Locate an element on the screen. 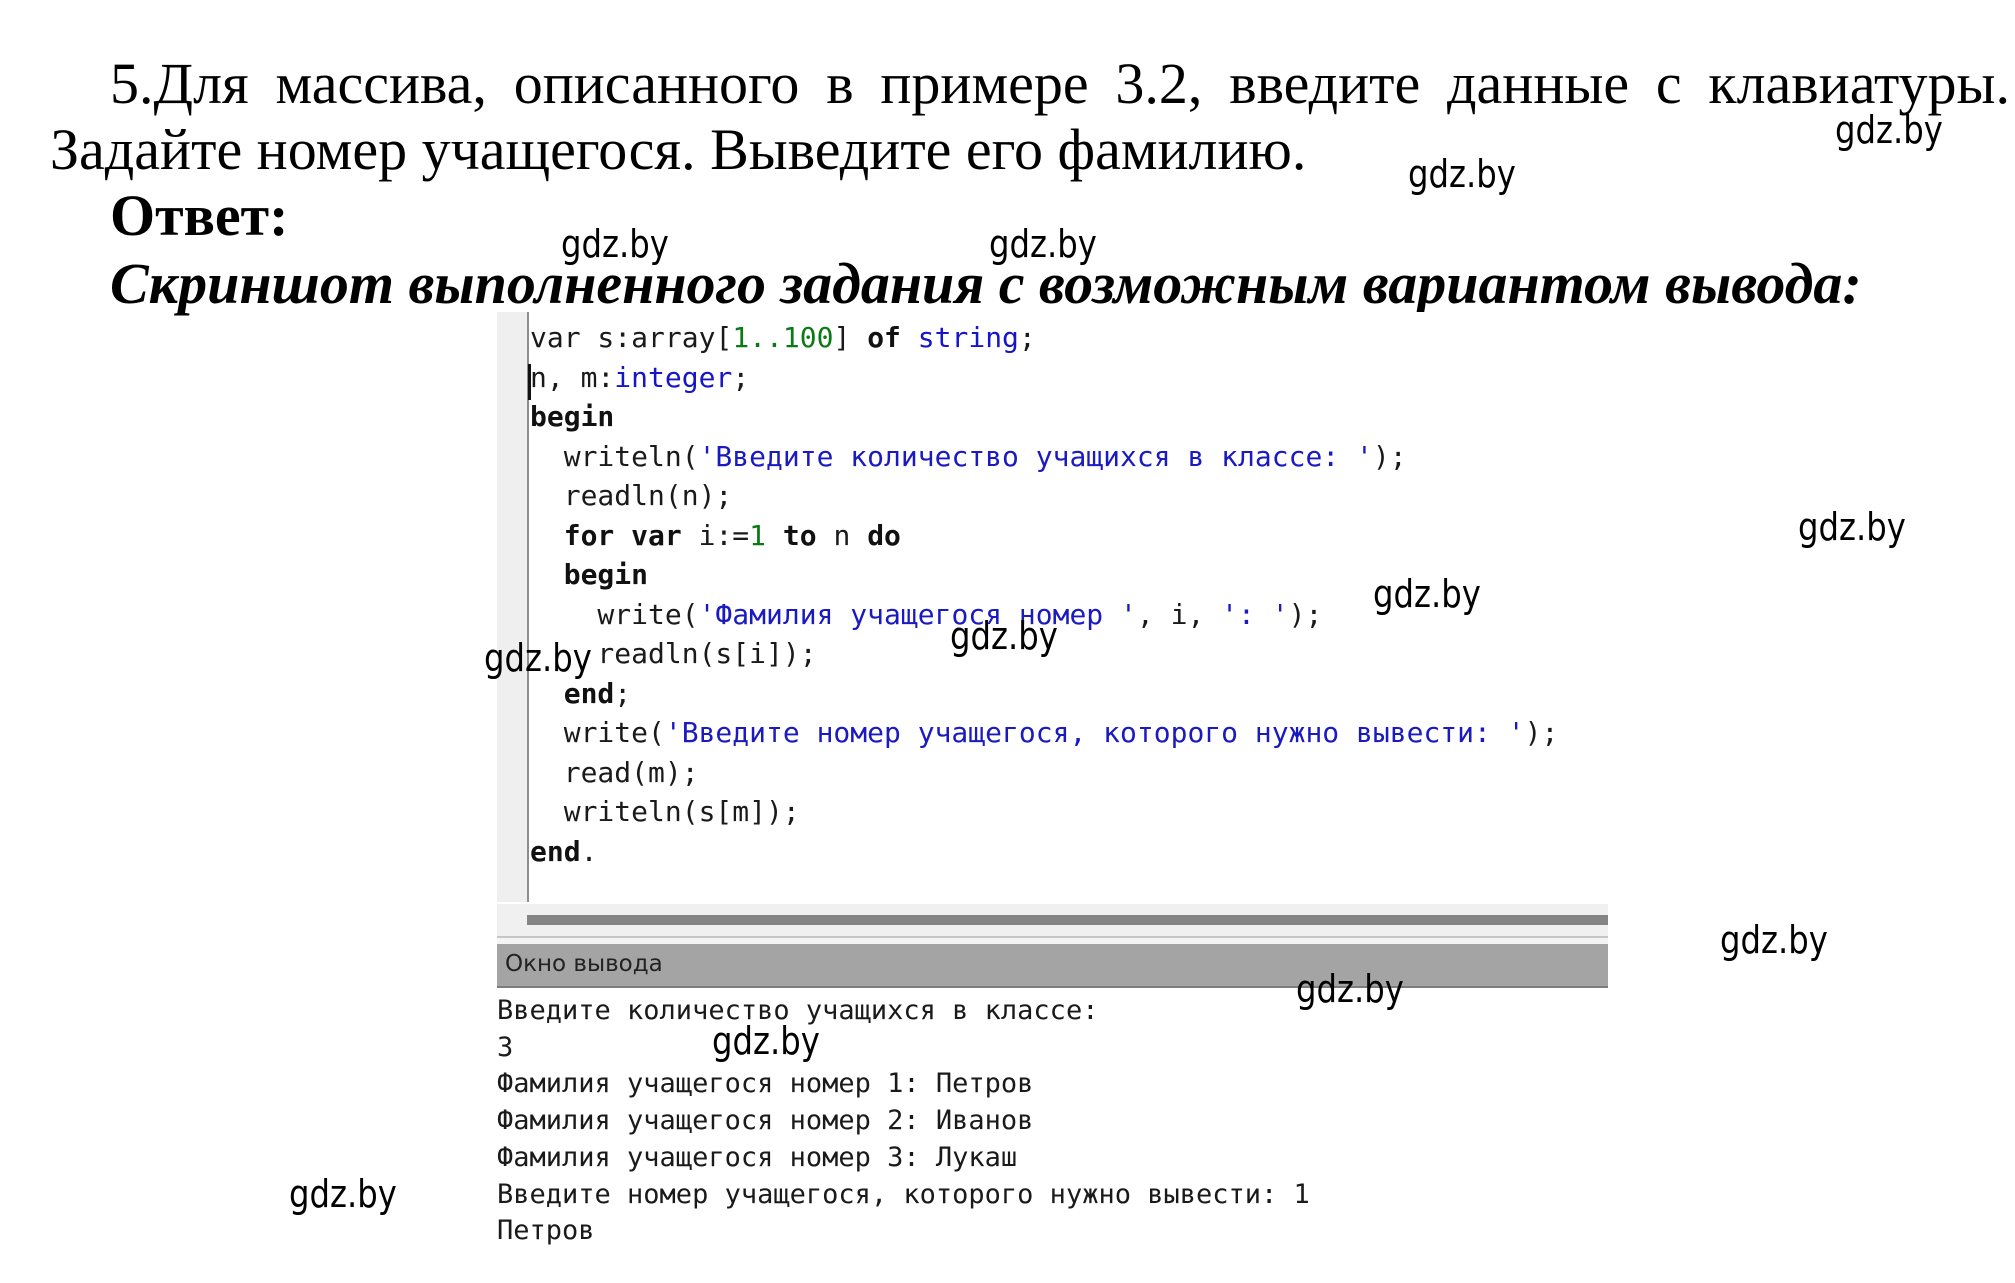 This screenshot has width=2015, height=1283. code-token-plain: n, m: is located at coordinates (572, 377).